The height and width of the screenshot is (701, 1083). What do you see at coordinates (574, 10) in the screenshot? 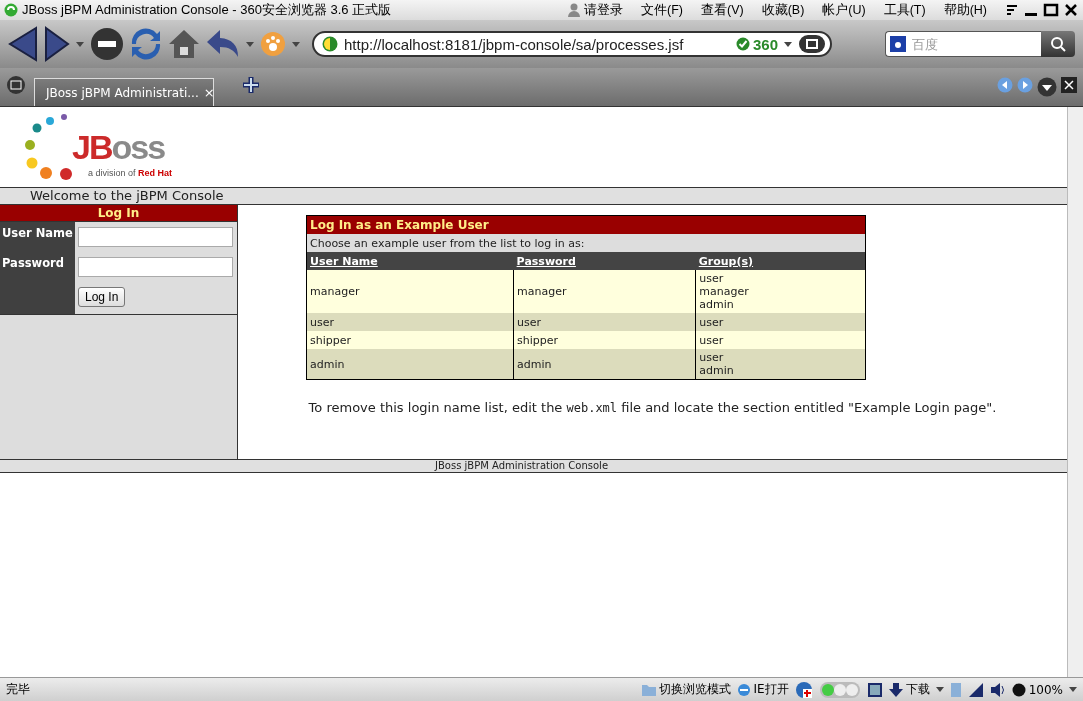
I see `user-icon` at bounding box center [574, 10].